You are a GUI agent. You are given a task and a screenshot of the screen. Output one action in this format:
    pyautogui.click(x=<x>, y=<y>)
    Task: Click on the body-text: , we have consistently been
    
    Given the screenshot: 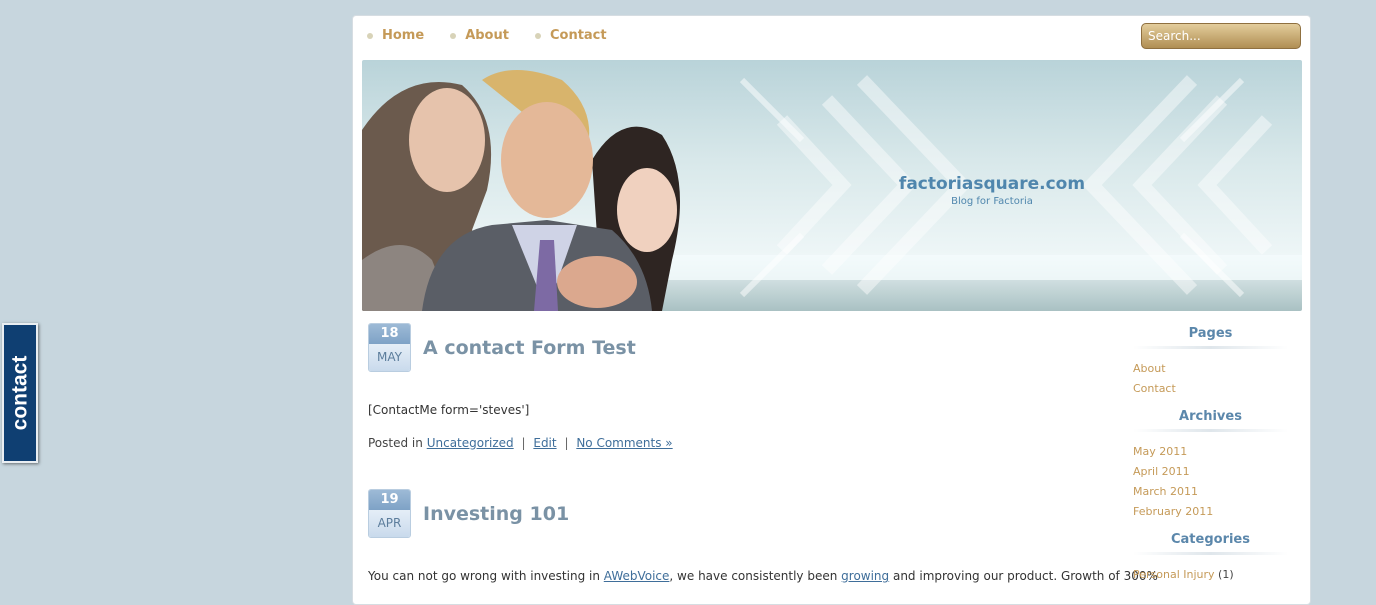 What is the action you would take?
    pyautogui.click(x=755, y=576)
    